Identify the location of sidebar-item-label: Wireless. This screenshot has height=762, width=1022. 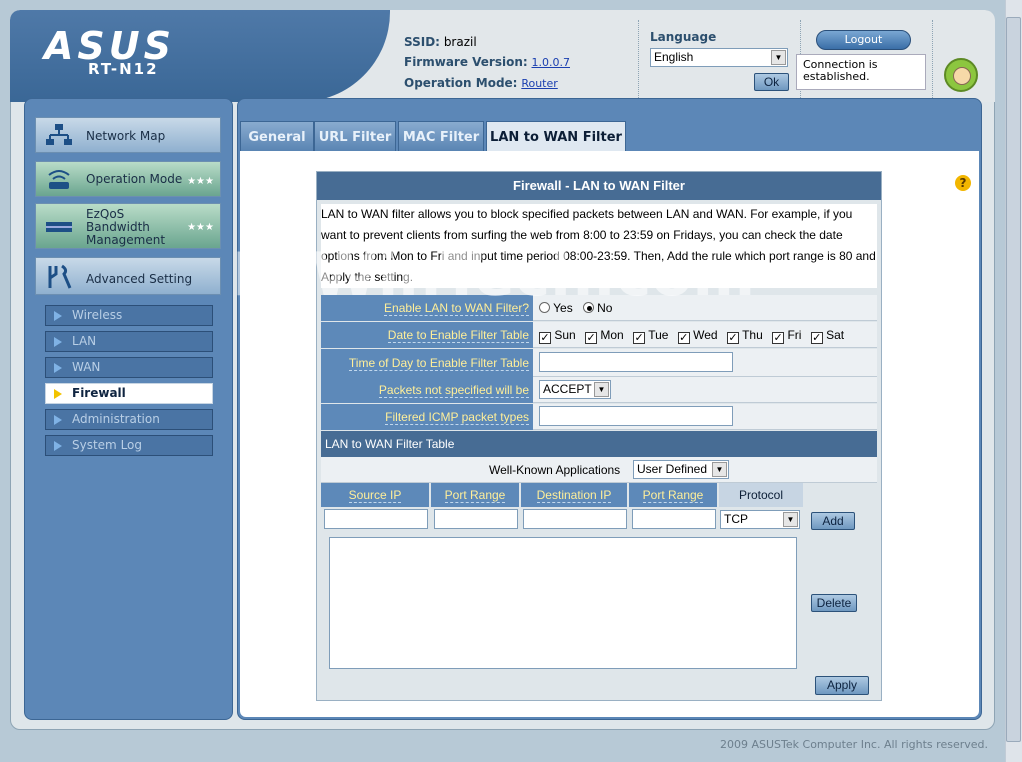
(97, 315).